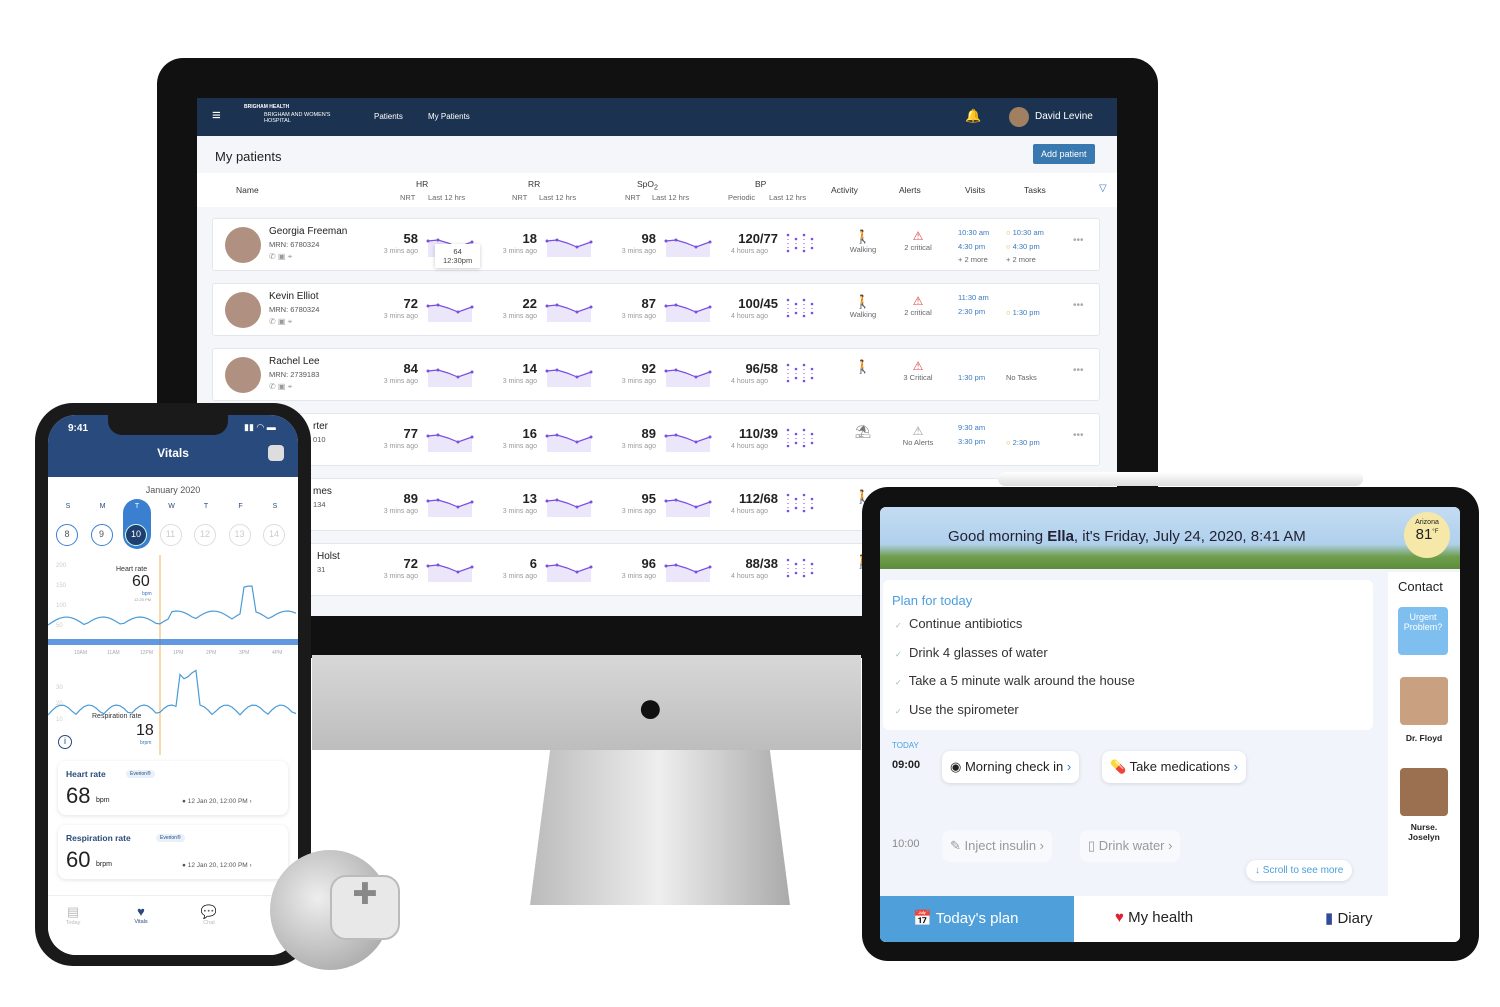 Image resolution: width=1500 pixels, height=1007 pixels. Describe the element at coordinates (975, 190) in the screenshot. I see `col-visits: Visits` at that location.